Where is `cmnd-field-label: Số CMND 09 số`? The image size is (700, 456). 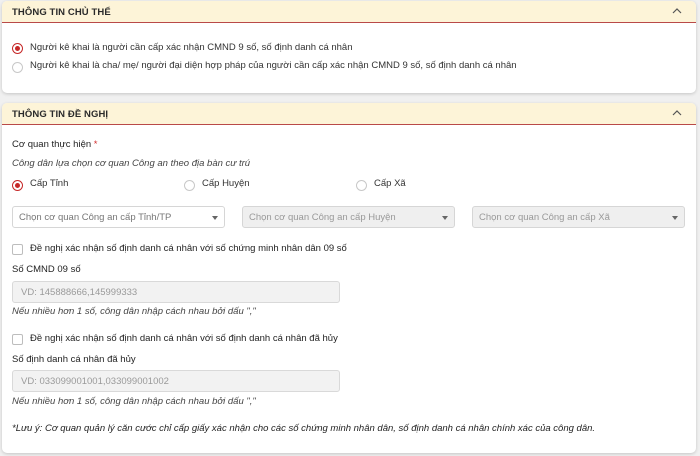 cmnd-field-label: Số CMND 09 số is located at coordinates (46, 269).